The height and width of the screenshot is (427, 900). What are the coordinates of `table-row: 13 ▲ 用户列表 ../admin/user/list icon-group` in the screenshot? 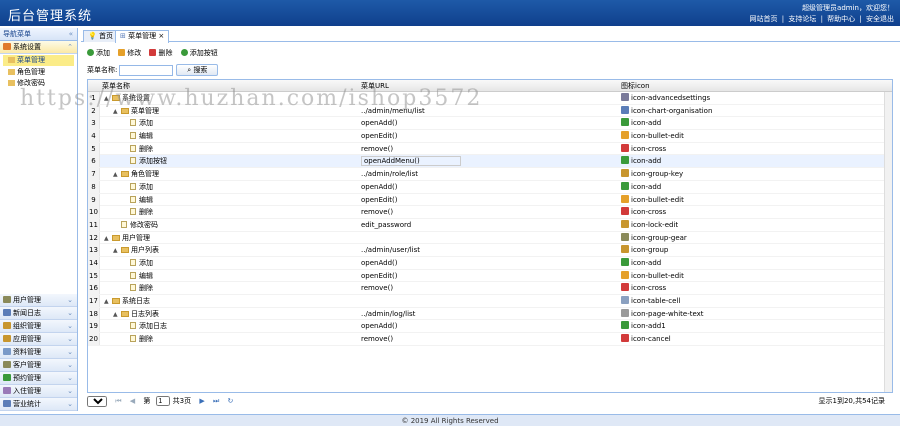 It's located at (490, 250).